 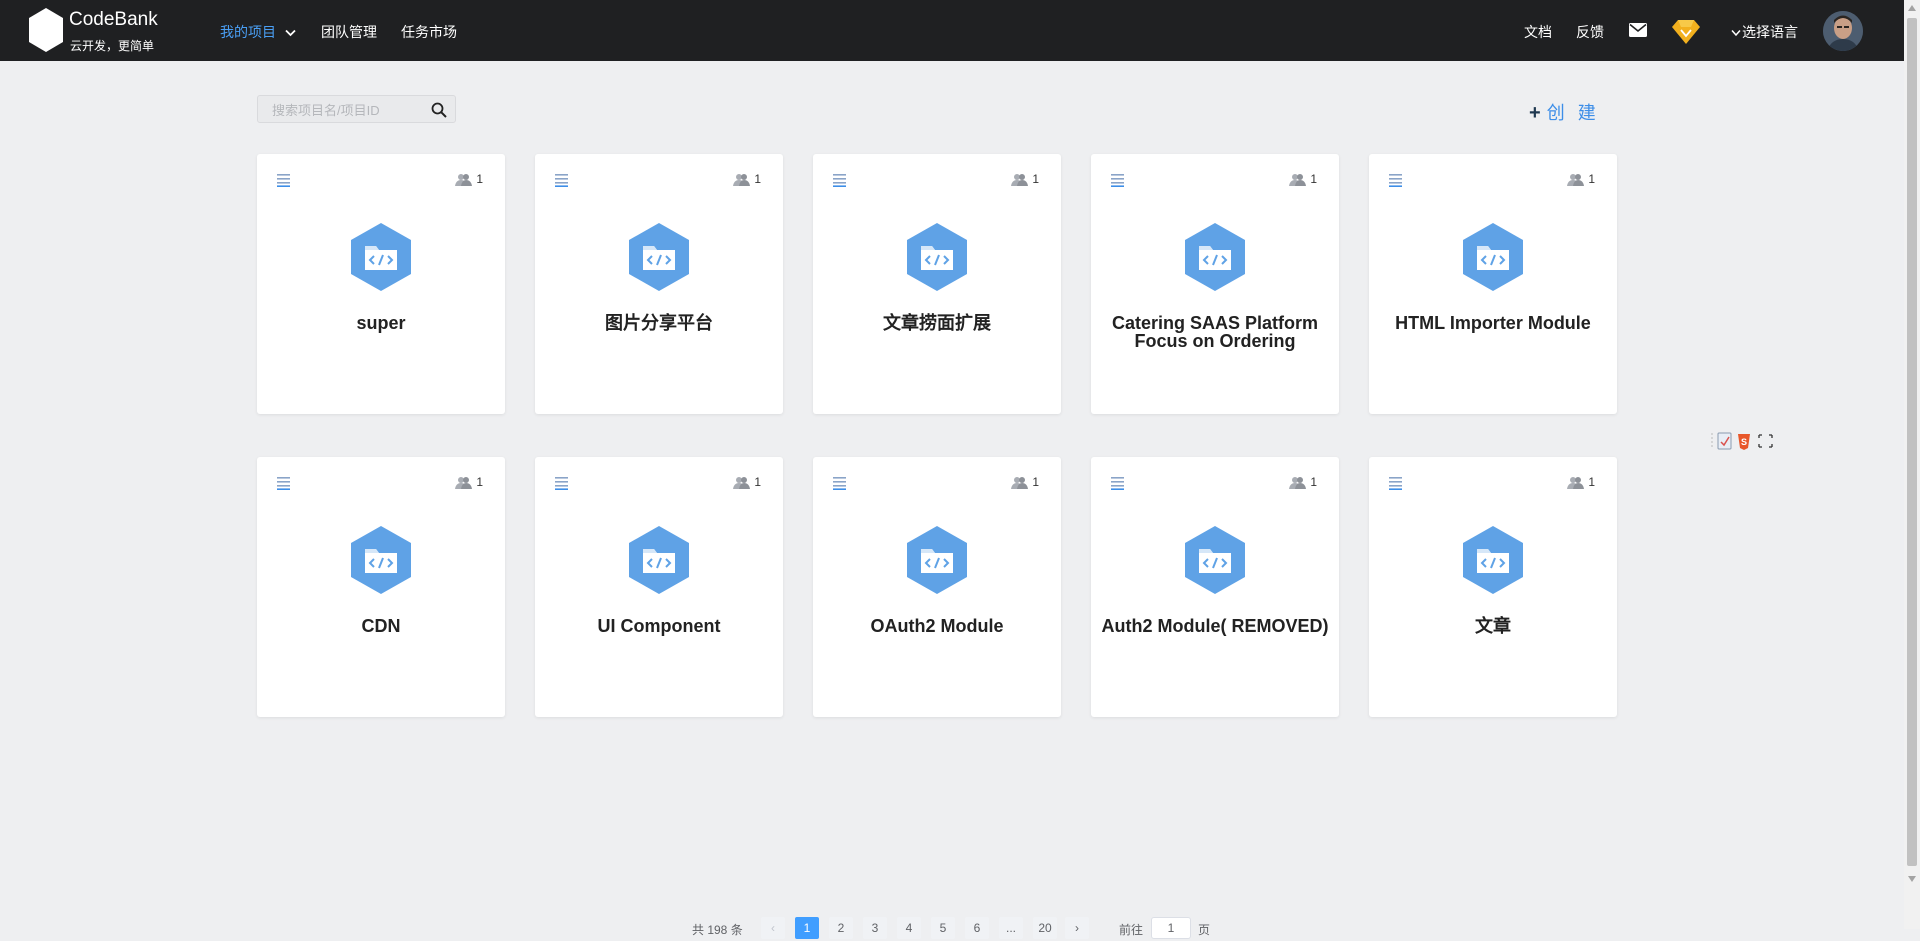 I want to click on pagination-total: 共 198 条, so click(x=717, y=930).